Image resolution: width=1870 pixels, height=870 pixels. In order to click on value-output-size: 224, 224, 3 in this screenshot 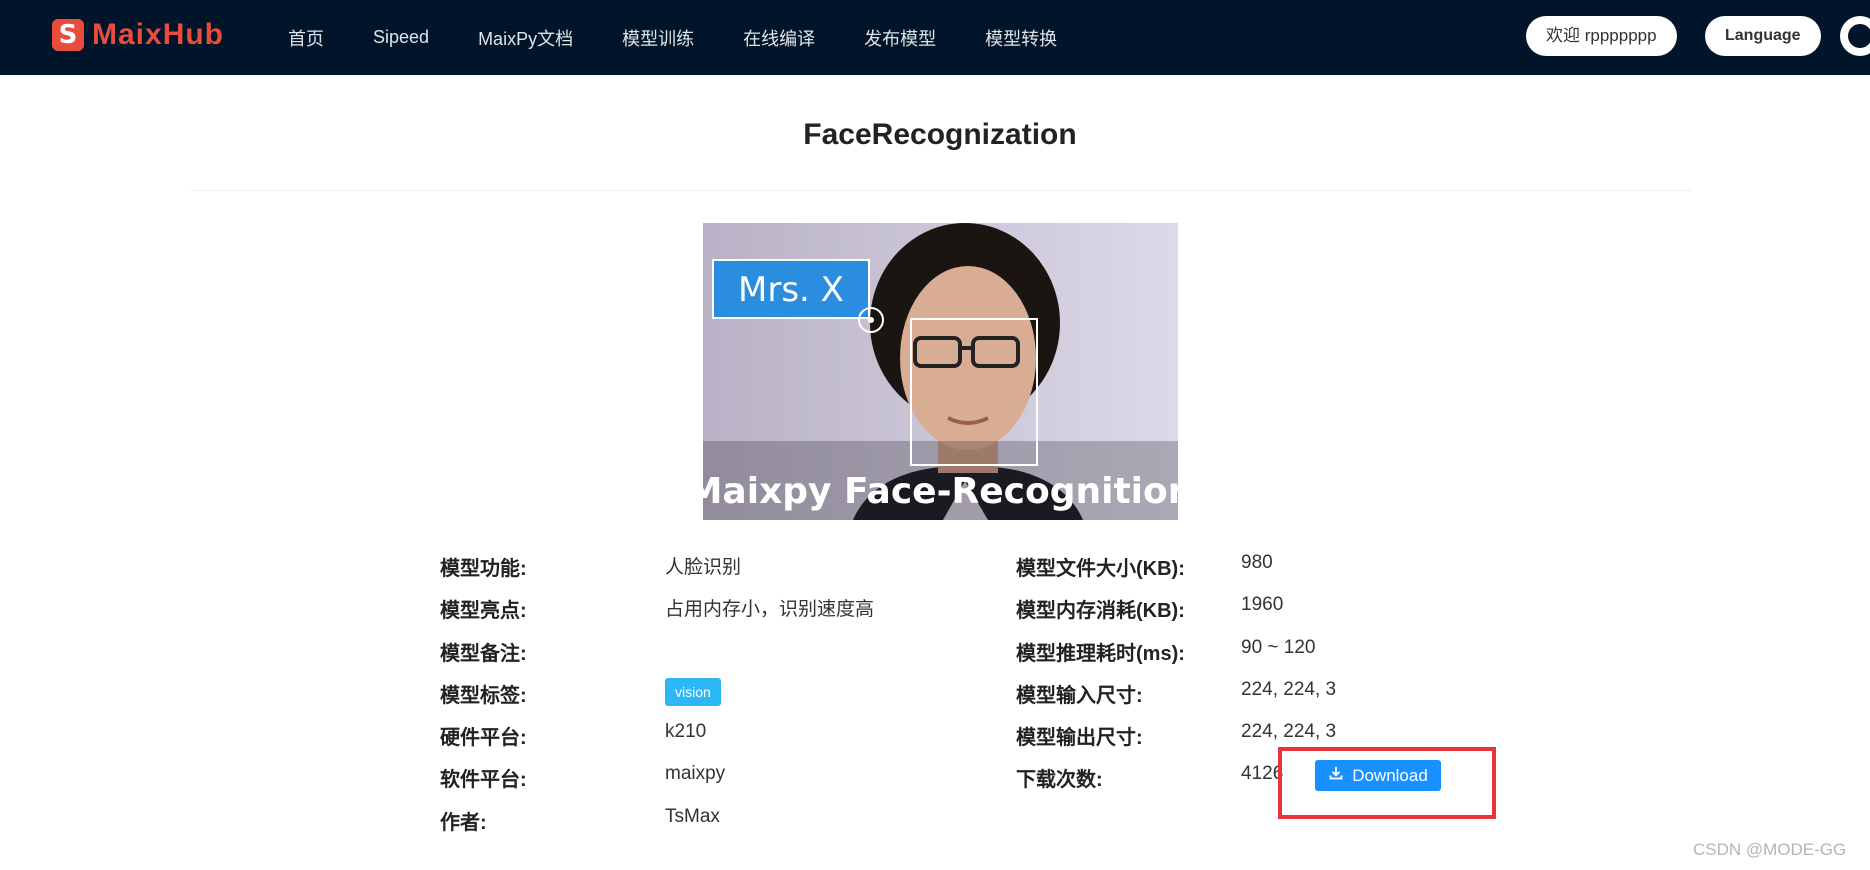, I will do `click(1289, 731)`.